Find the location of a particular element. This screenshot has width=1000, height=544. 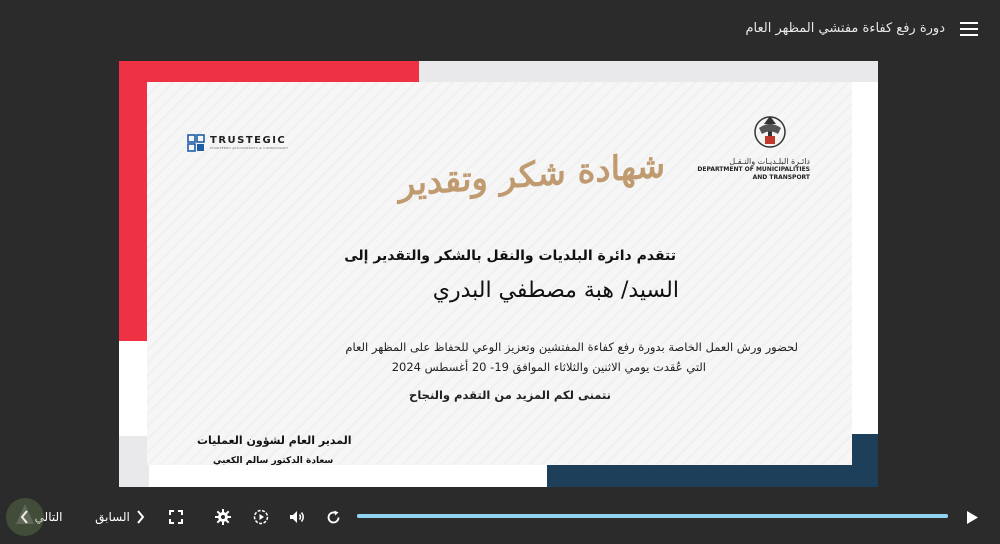

fullscreen-button is located at coordinates (176, 517).